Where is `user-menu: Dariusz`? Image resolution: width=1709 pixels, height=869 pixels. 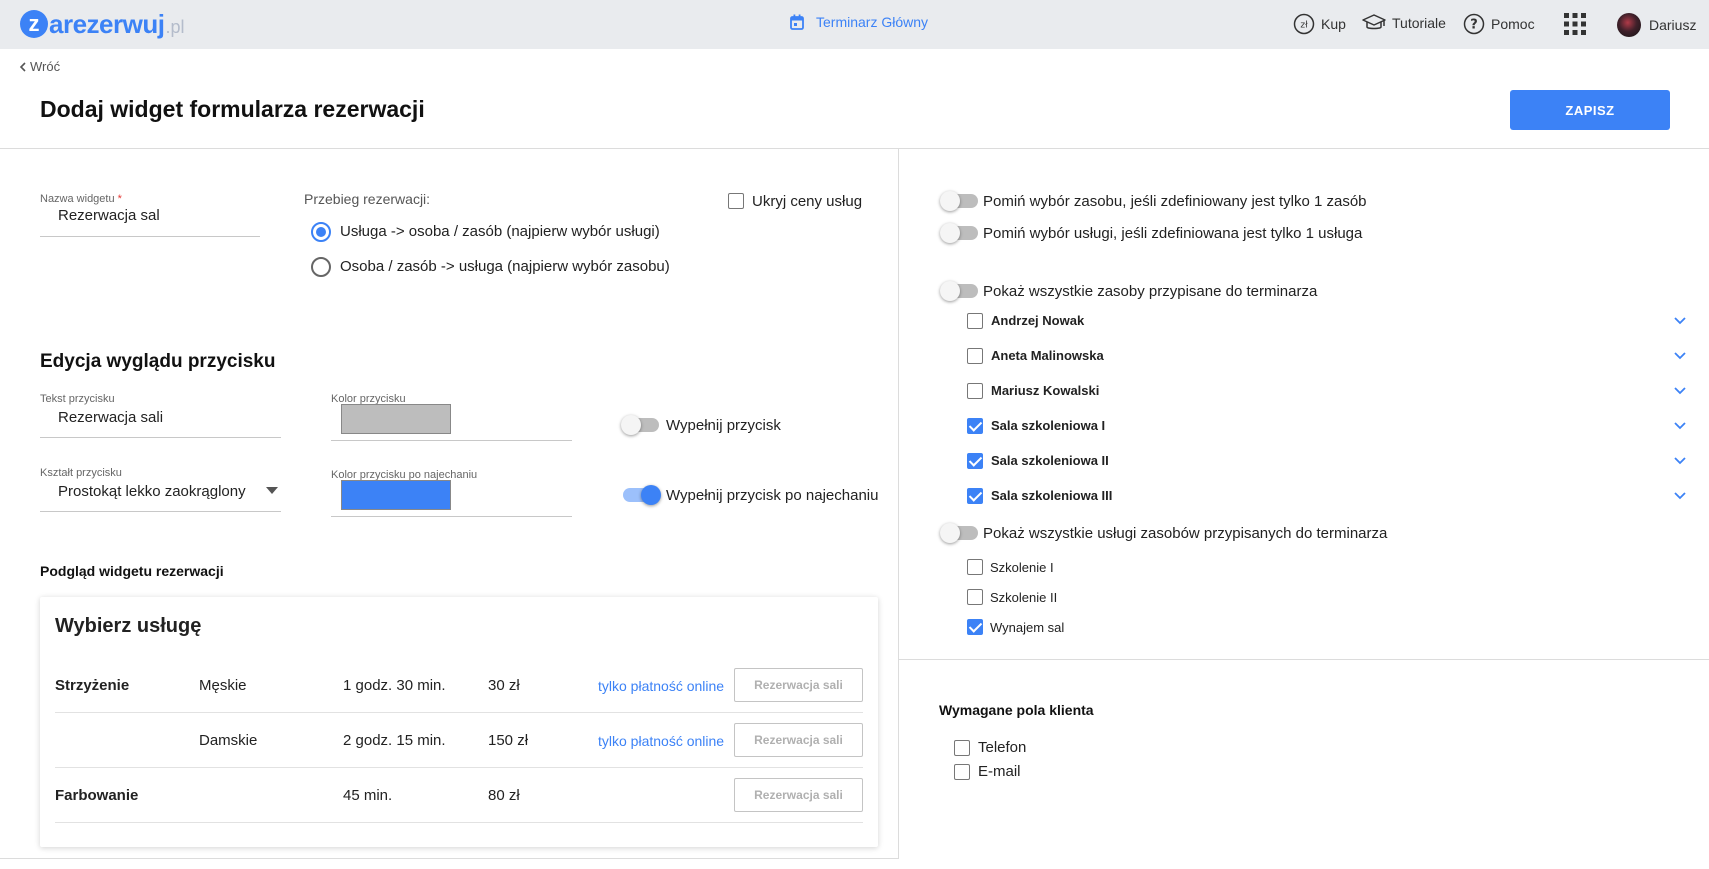 user-menu: Dariusz is located at coordinates (1656, 25).